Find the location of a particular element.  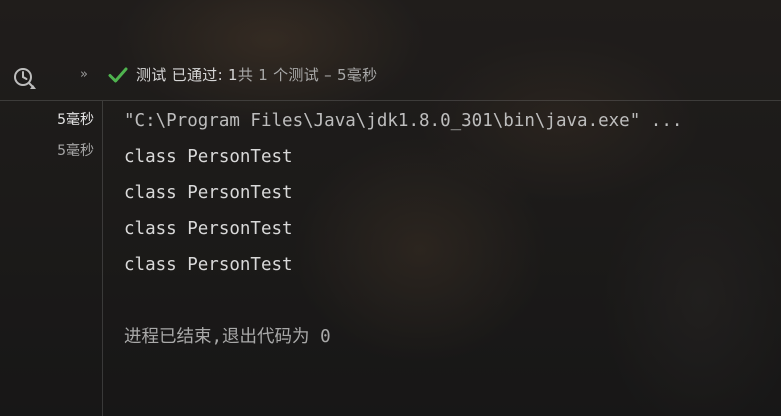

test-duration-child: 5毫秒 is located at coordinates (75, 150).